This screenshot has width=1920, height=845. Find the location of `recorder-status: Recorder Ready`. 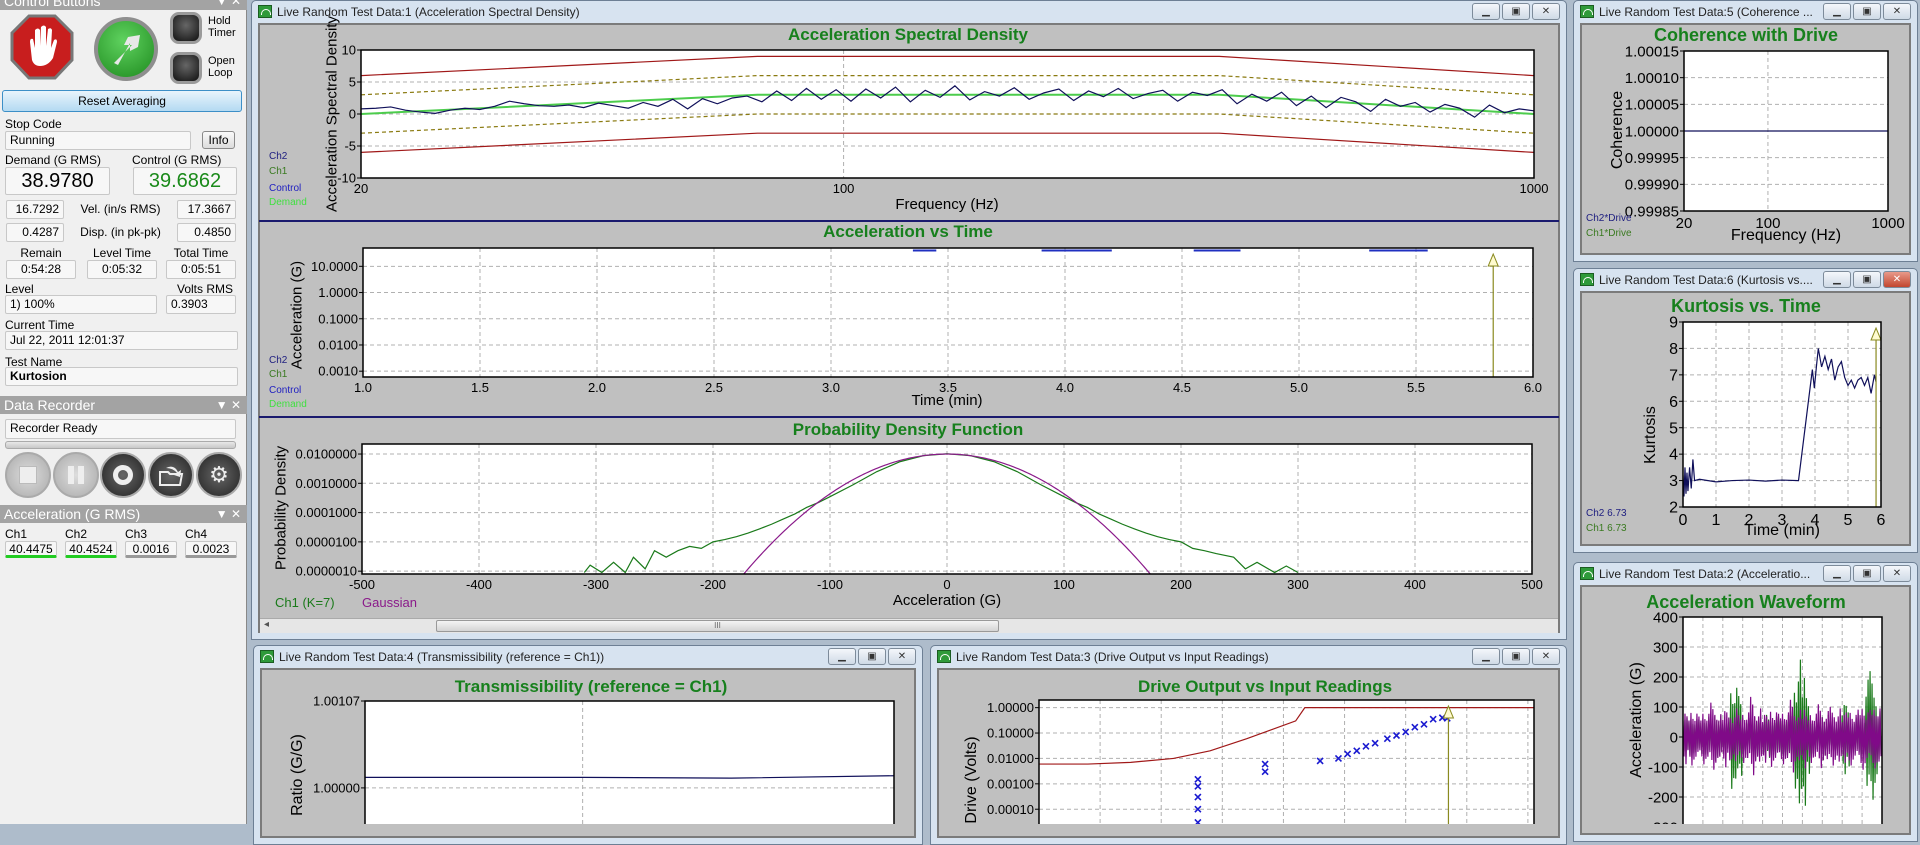

recorder-status: Recorder Ready is located at coordinates (120, 429).